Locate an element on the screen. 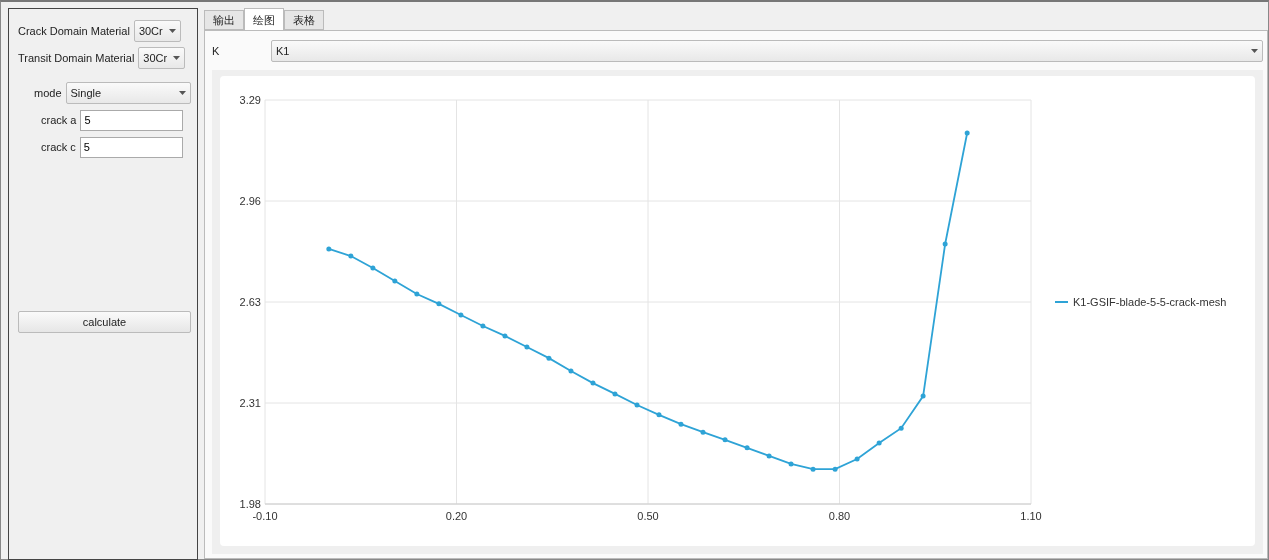 The image size is (1269, 560). y-tick-label: 2.31 is located at coordinates (250, 403).